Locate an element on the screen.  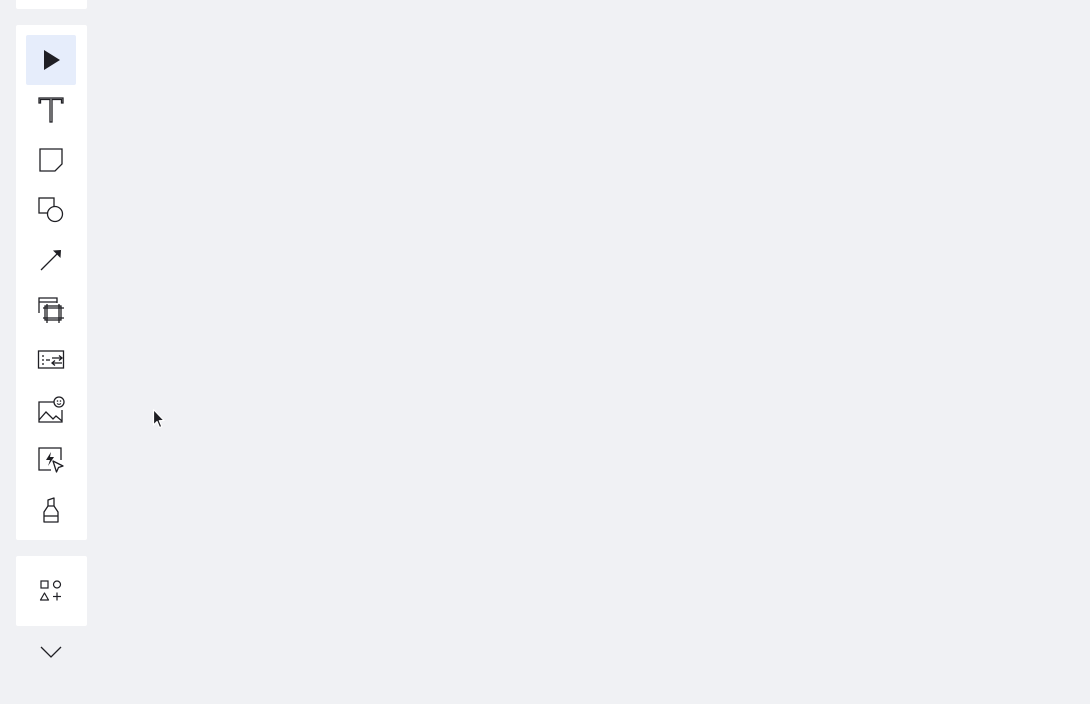
tool-connection-line is located at coordinates (51, 260).